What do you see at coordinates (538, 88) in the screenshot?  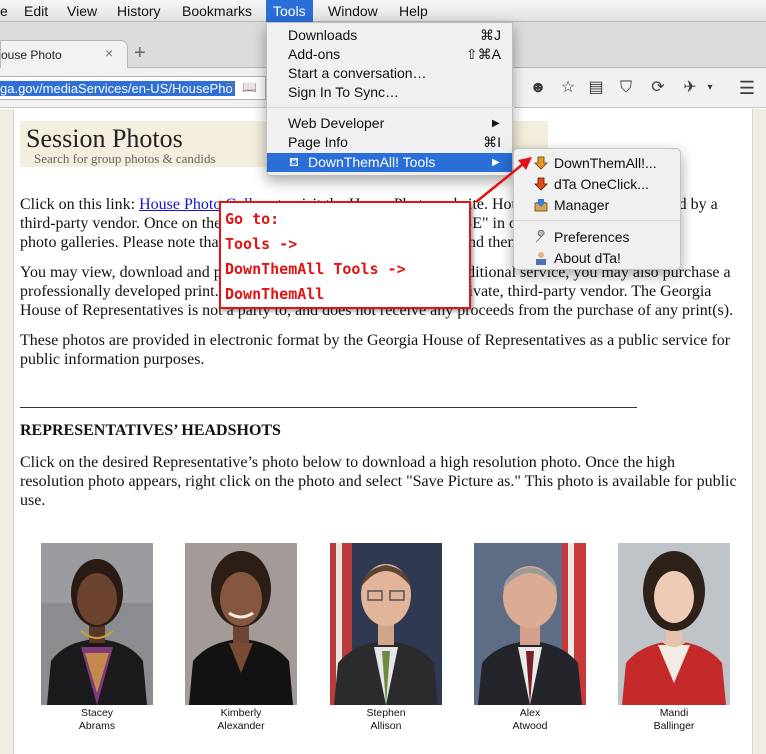 I see `smiley-icon: ☻` at bounding box center [538, 88].